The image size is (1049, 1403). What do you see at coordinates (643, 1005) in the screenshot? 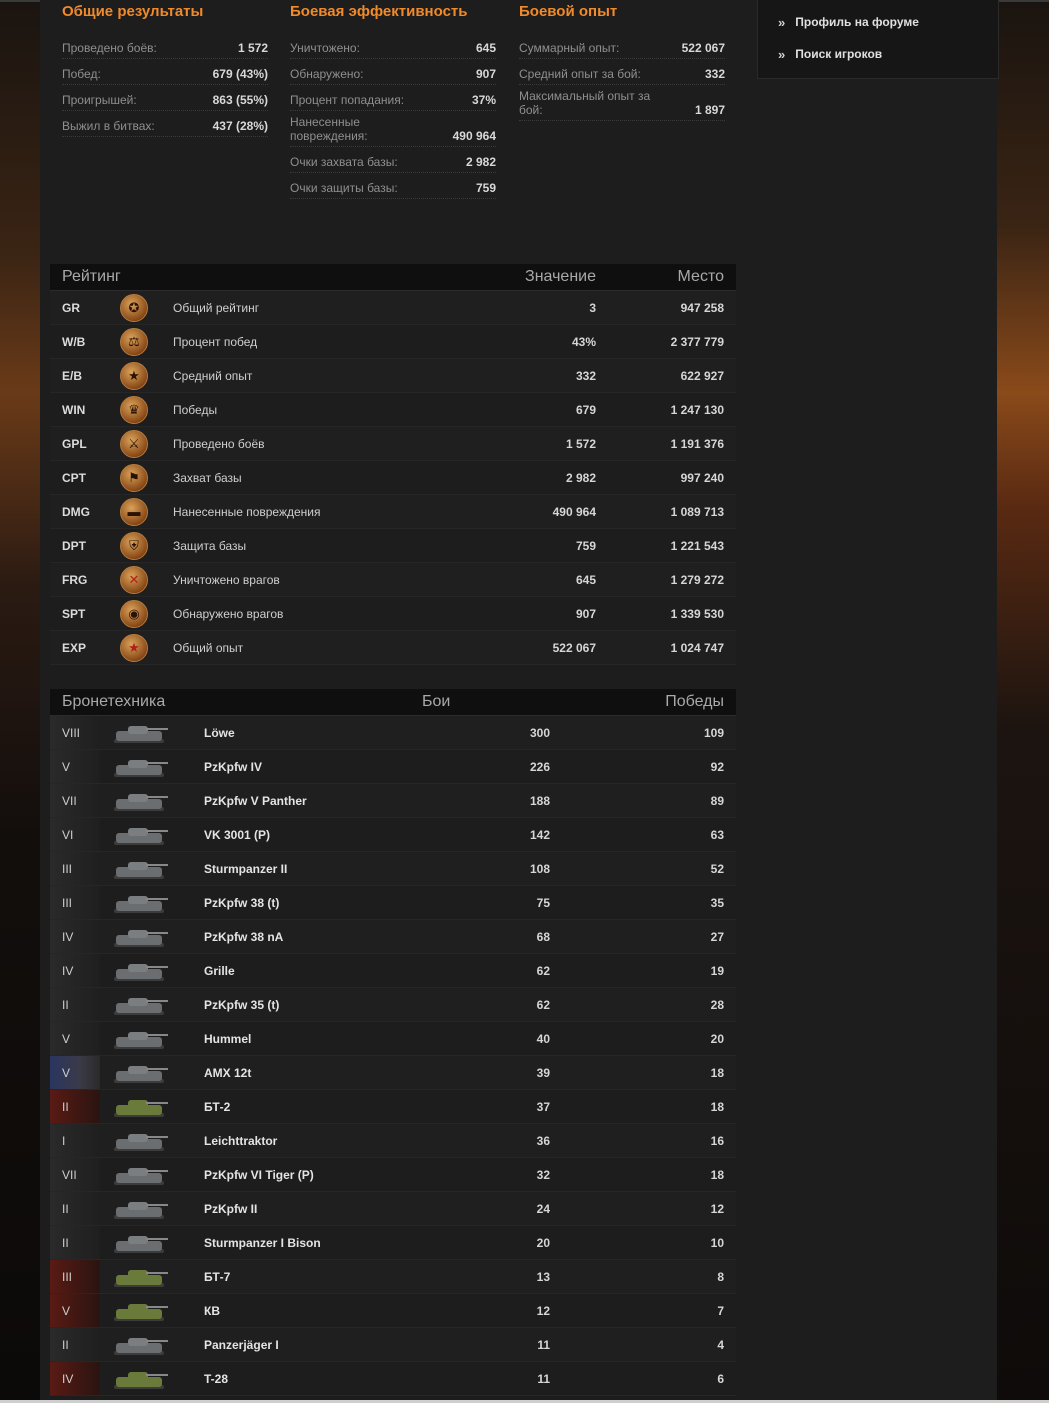
I see `vehicle-wins: 28` at bounding box center [643, 1005].